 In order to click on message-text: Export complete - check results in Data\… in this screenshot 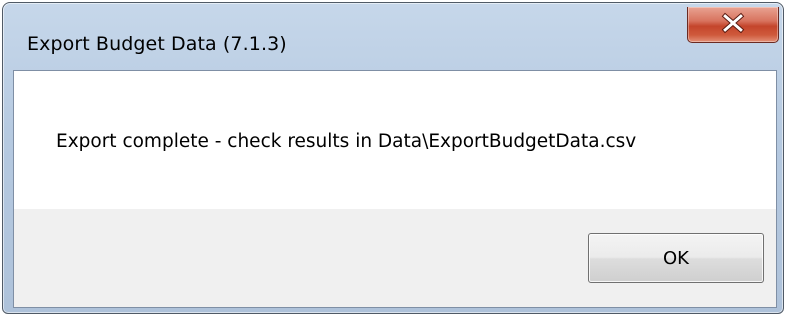, I will do `click(346, 141)`.